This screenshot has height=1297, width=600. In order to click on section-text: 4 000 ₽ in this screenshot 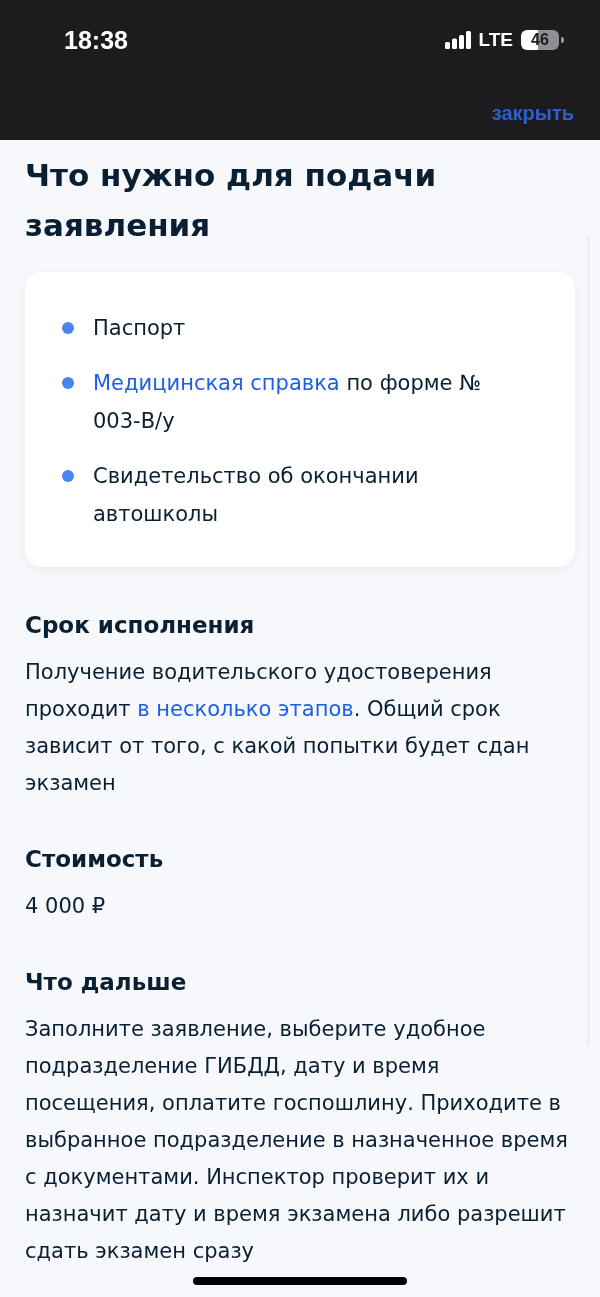, I will do `click(66, 906)`.